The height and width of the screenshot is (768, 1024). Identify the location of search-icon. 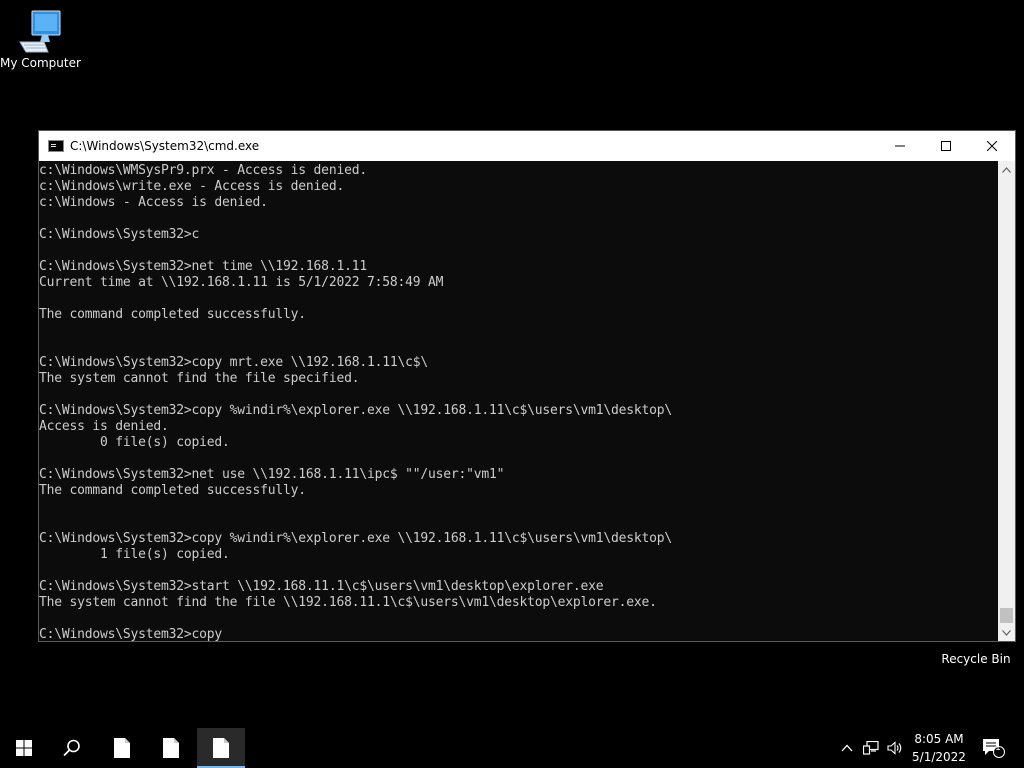
(71, 748).